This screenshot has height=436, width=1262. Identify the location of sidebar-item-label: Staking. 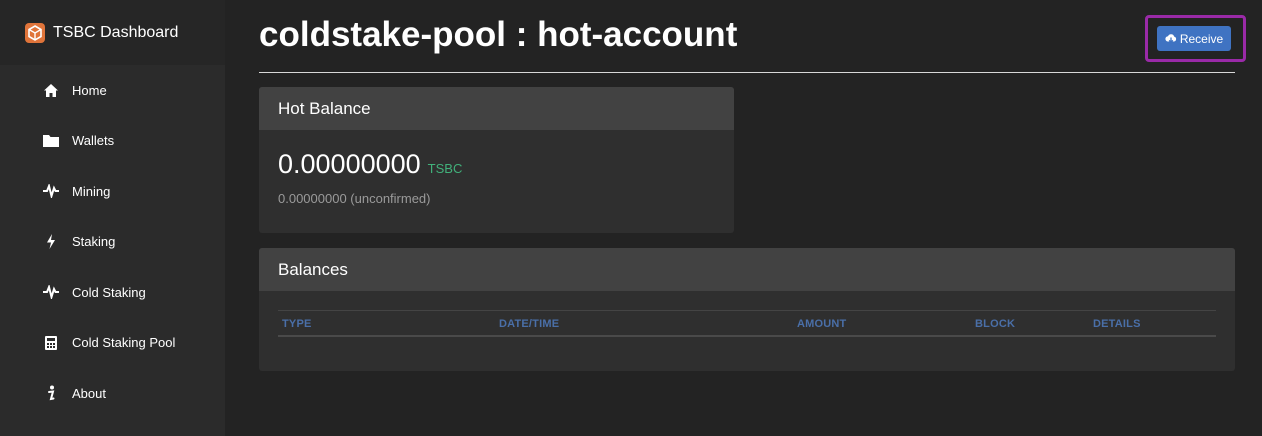
(94, 242).